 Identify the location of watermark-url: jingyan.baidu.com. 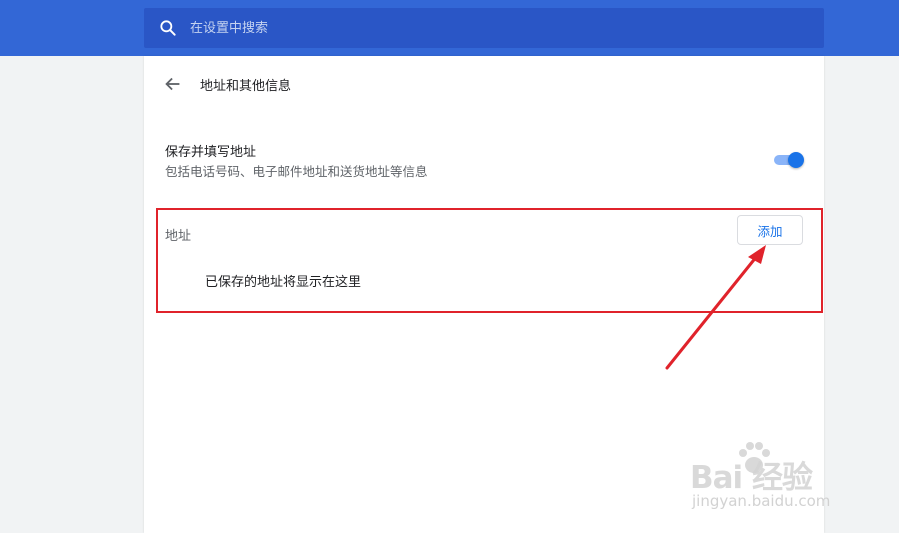
(761, 501).